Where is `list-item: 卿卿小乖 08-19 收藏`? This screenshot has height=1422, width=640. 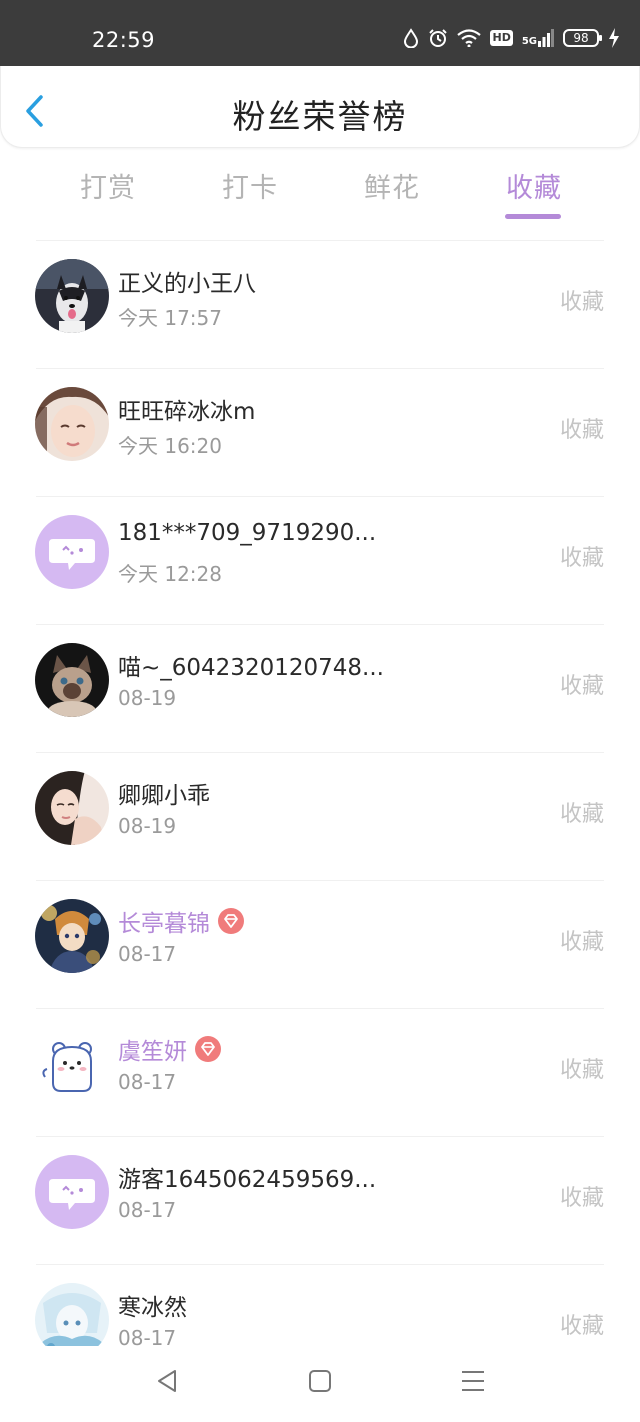 list-item: 卿卿小乖 08-19 收藏 is located at coordinates (320, 816).